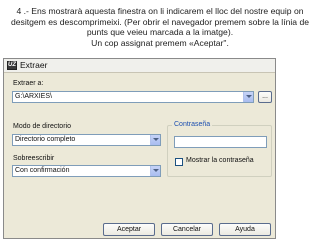  I want to click on overwrite-label: Sobreescribir, so click(34, 158).